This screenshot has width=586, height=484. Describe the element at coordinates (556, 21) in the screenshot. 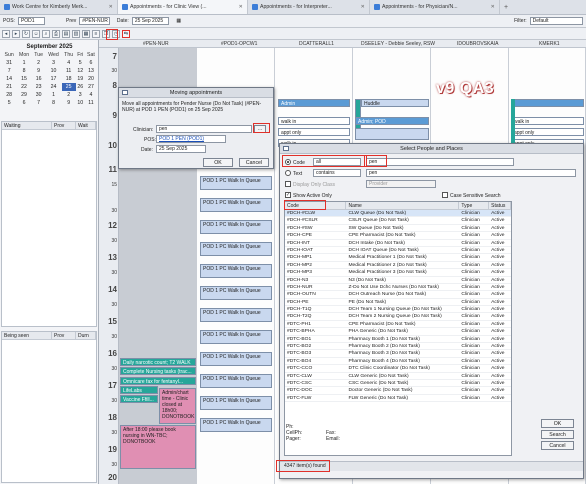

I see `filter-select: Default` at that location.